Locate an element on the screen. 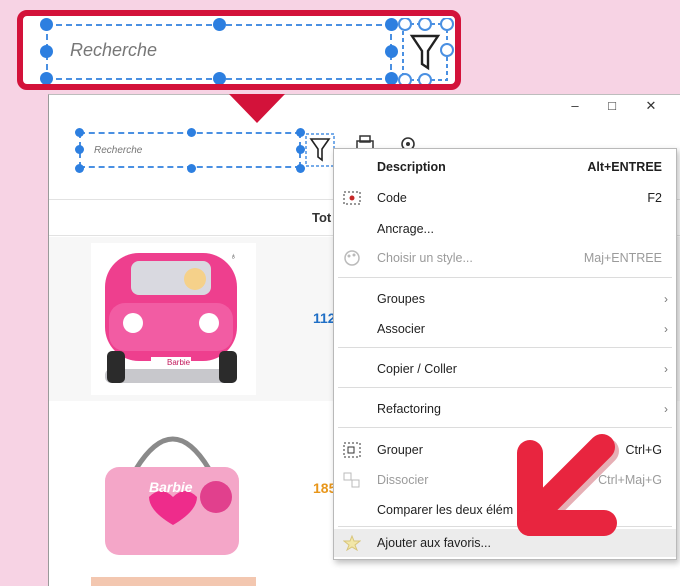  menu-item-description: Description Alt+ENTREE is located at coordinates (505, 167).